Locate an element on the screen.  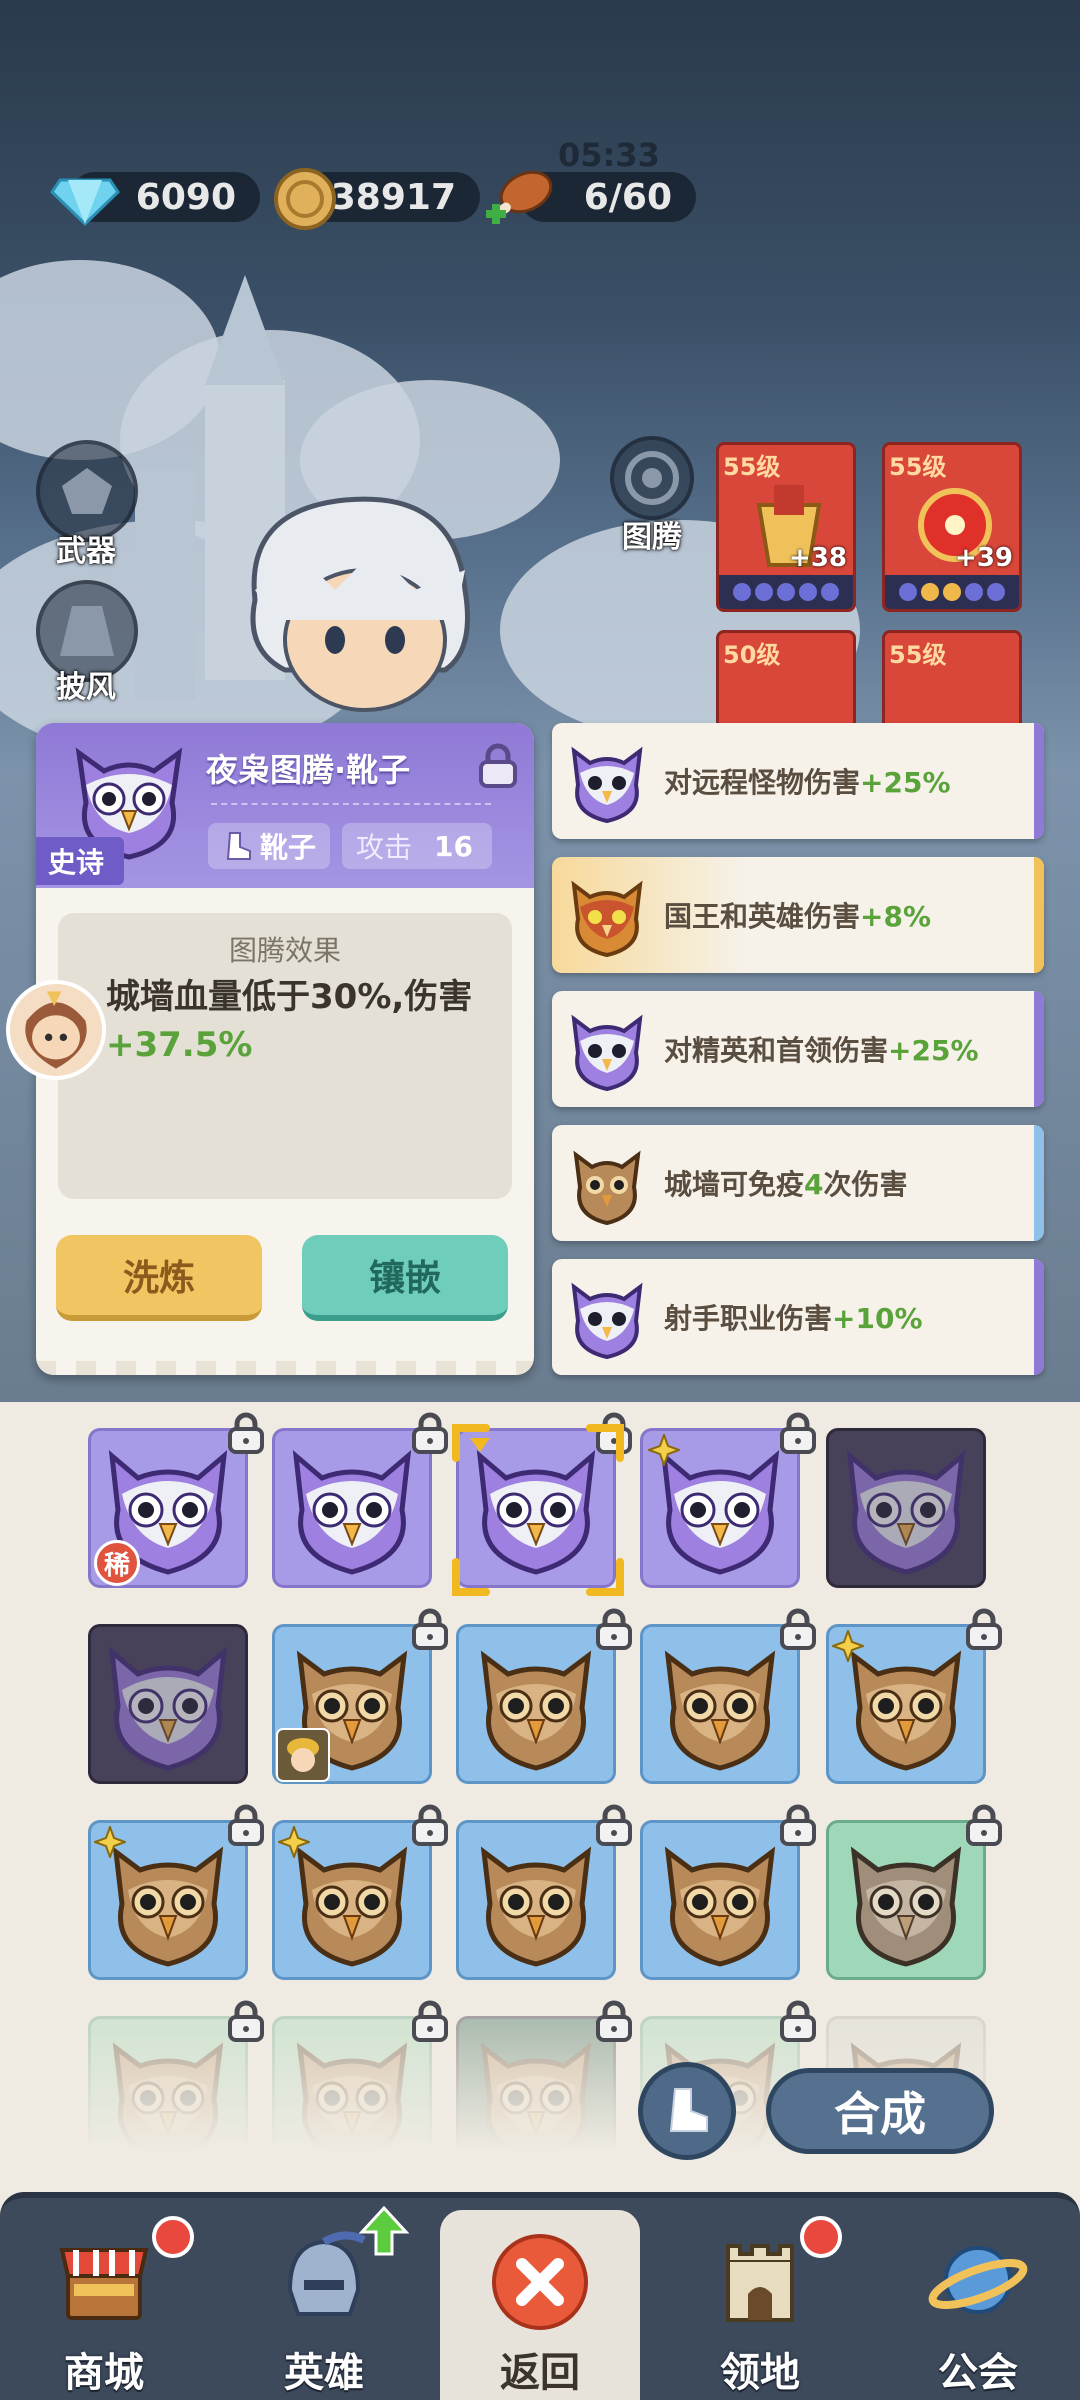
totem-effect-box: 图腾效果 城墙血量低于30%,伤害 +37.5% is located at coordinates (285, 1056).